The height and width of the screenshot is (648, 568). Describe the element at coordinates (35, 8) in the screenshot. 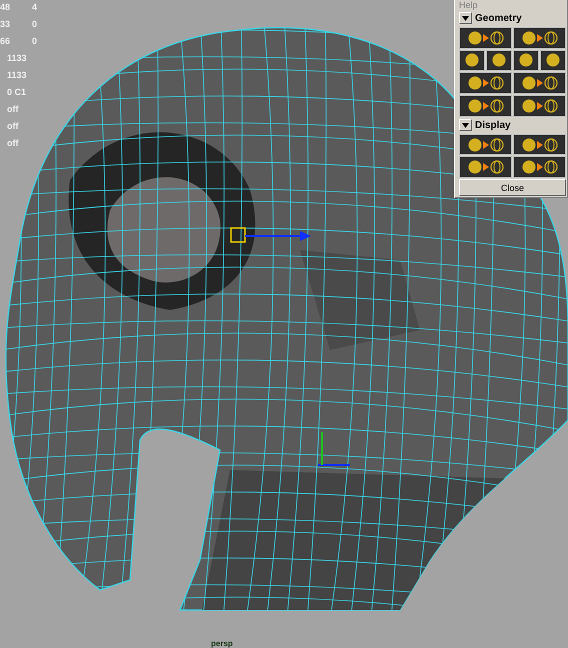

I see `hud-value: 4` at that location.